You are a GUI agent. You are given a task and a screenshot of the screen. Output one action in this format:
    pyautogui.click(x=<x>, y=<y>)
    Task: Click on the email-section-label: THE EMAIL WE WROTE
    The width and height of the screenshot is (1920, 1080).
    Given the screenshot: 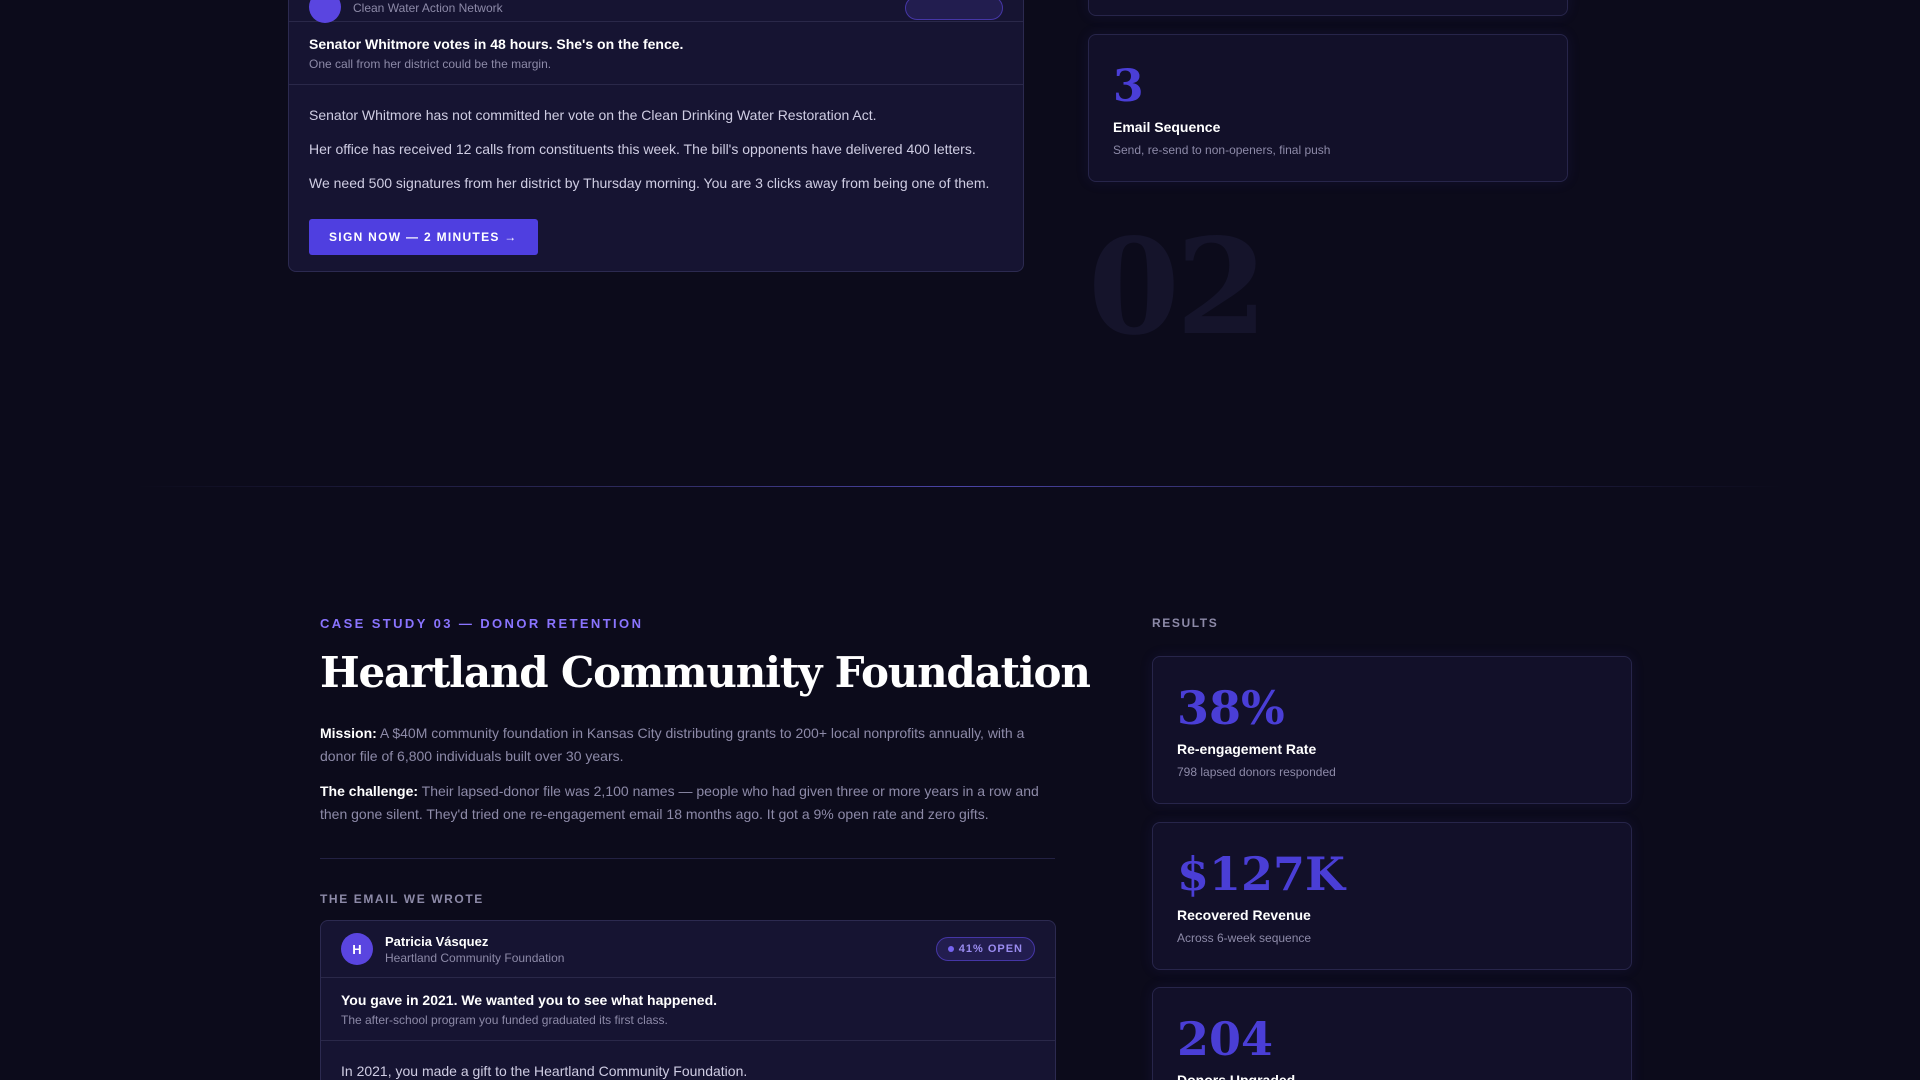 What is the action you would take?
    pyautogui.click(x=402, y=899)
    